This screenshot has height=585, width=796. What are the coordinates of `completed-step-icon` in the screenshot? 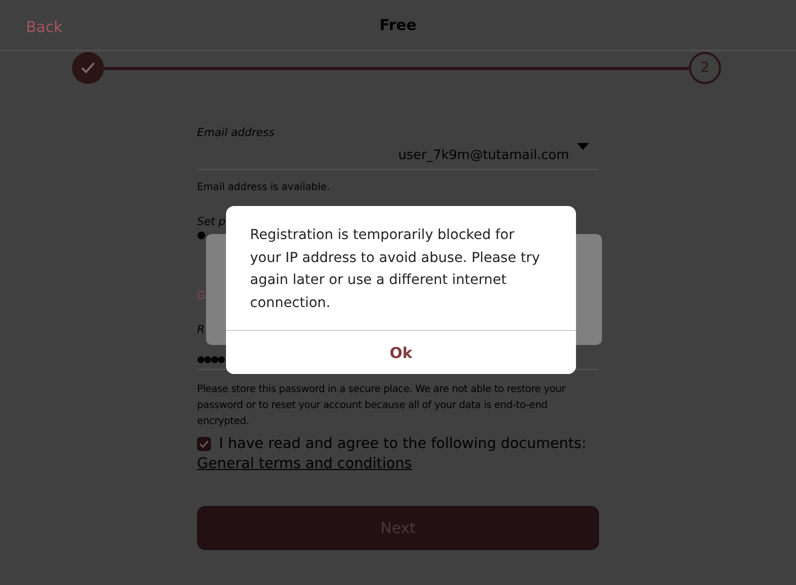 It's located at (88, 68).